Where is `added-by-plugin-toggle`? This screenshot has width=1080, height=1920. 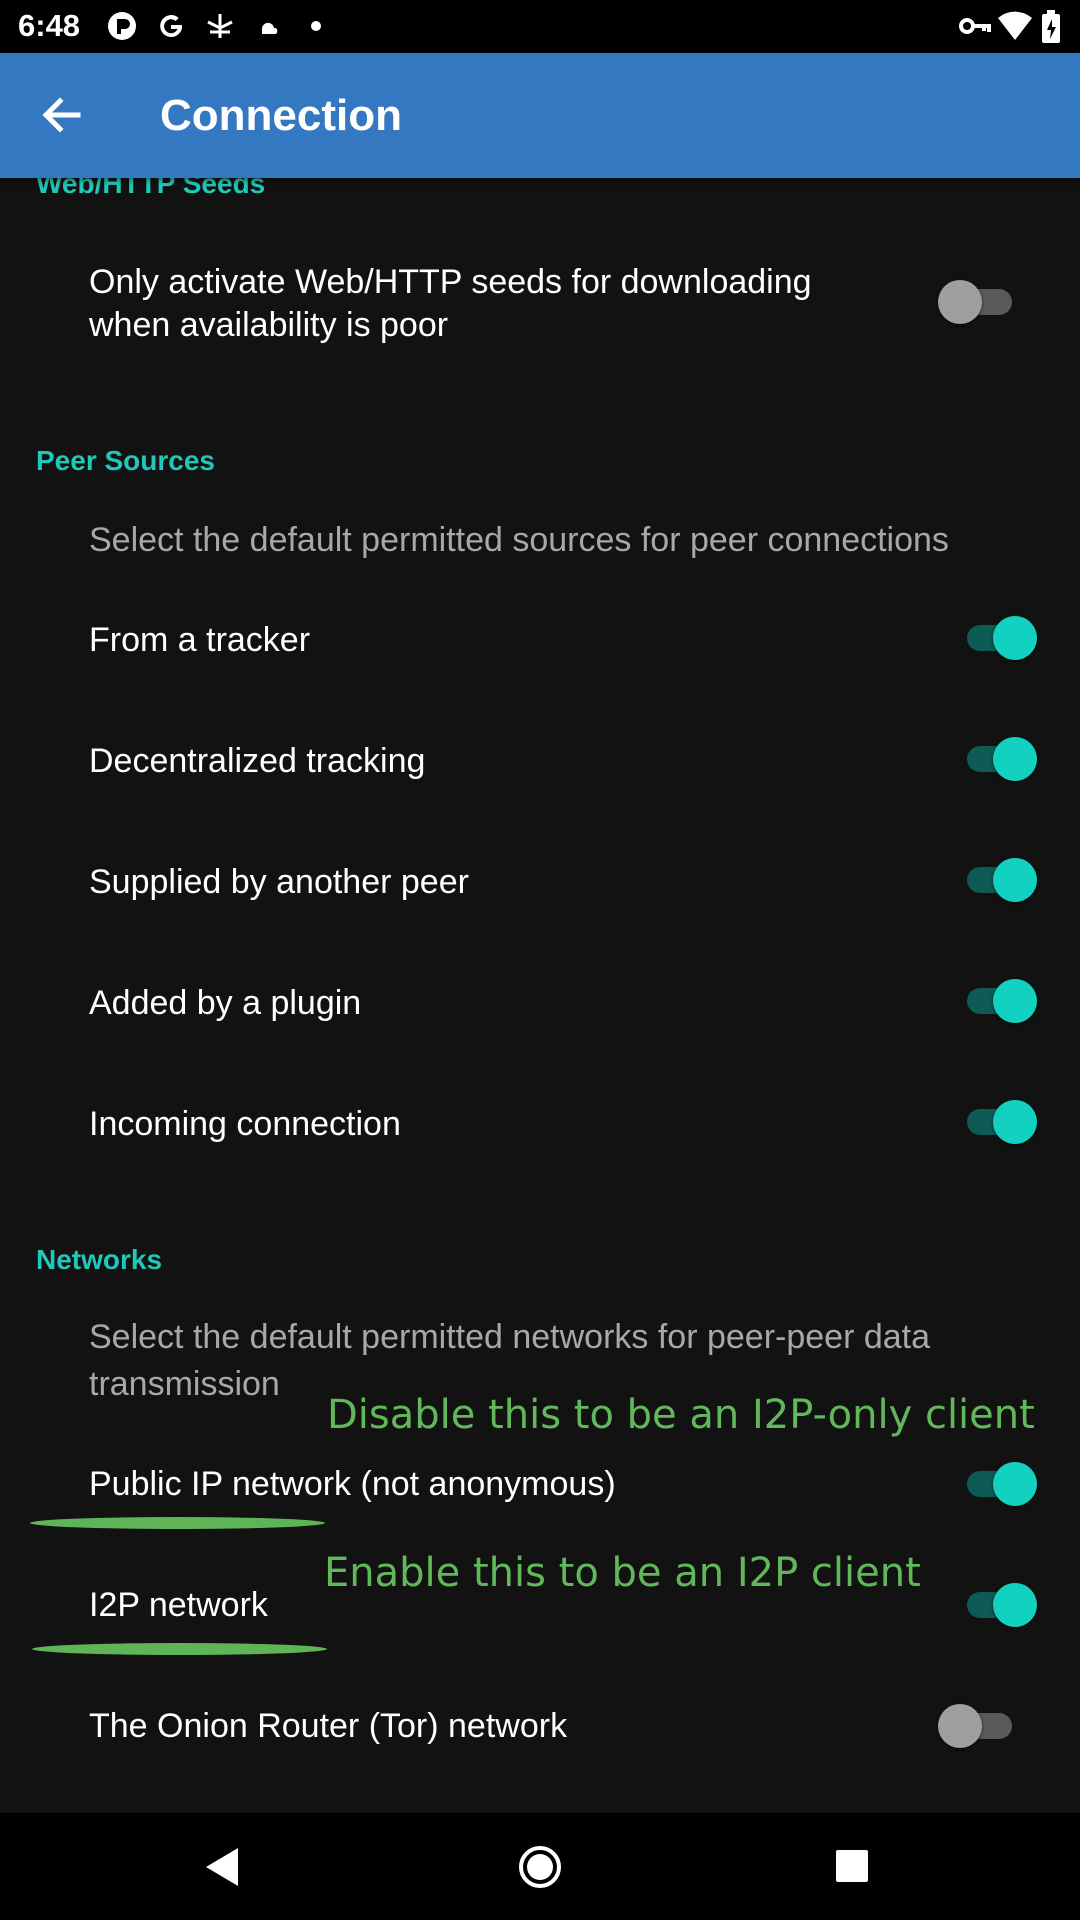
added-by-plugin-toggle is located at coordinates (999, 1001).